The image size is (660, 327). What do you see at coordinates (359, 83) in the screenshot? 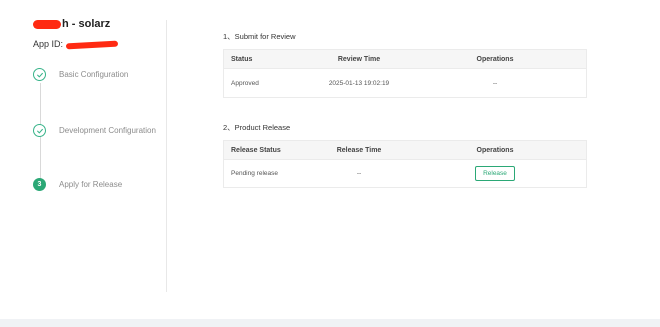
I see `review-time-cell: 2025-01-13 19:02:19` at bounding box center [359, 83].